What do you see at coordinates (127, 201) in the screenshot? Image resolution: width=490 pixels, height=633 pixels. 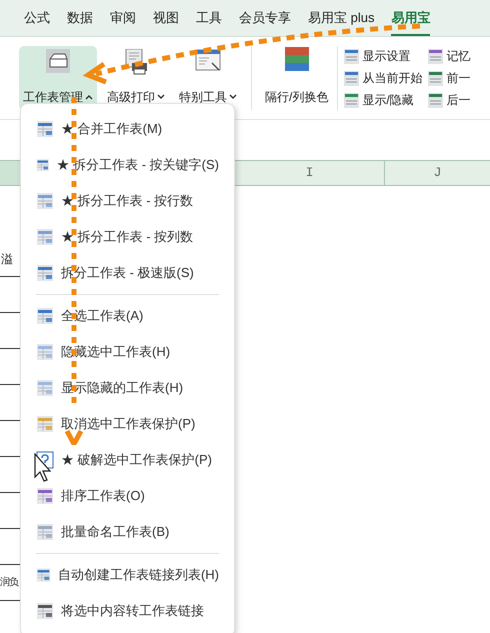 I see `menu-item: ★ 拆分工作表 - 按行数` at bounding box center [127, 201].